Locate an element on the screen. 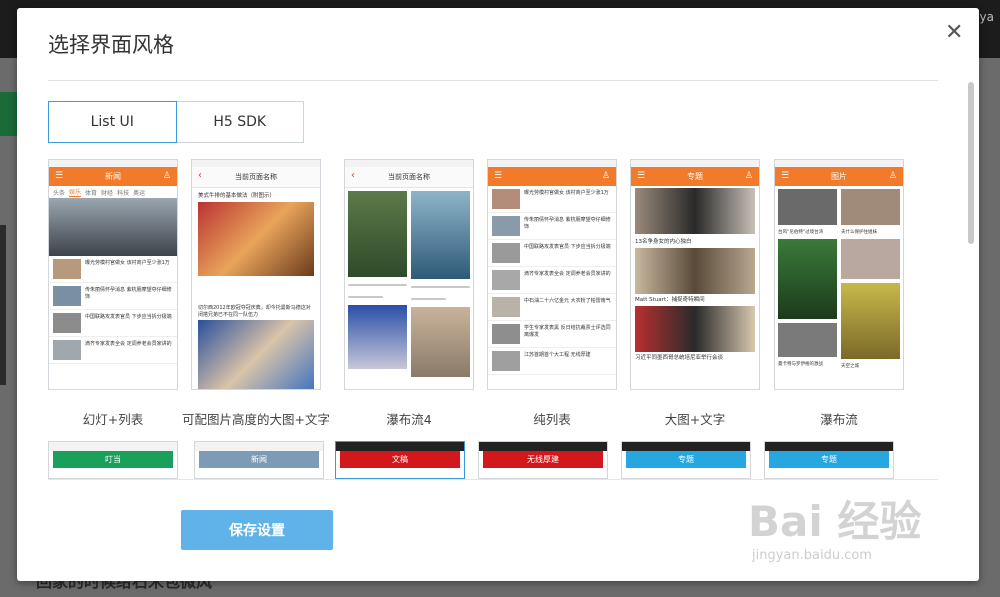 This screenshot has height=597, width=1000. preview-header: ☰ 图片 ♙ is located at coordinates (839, 176).